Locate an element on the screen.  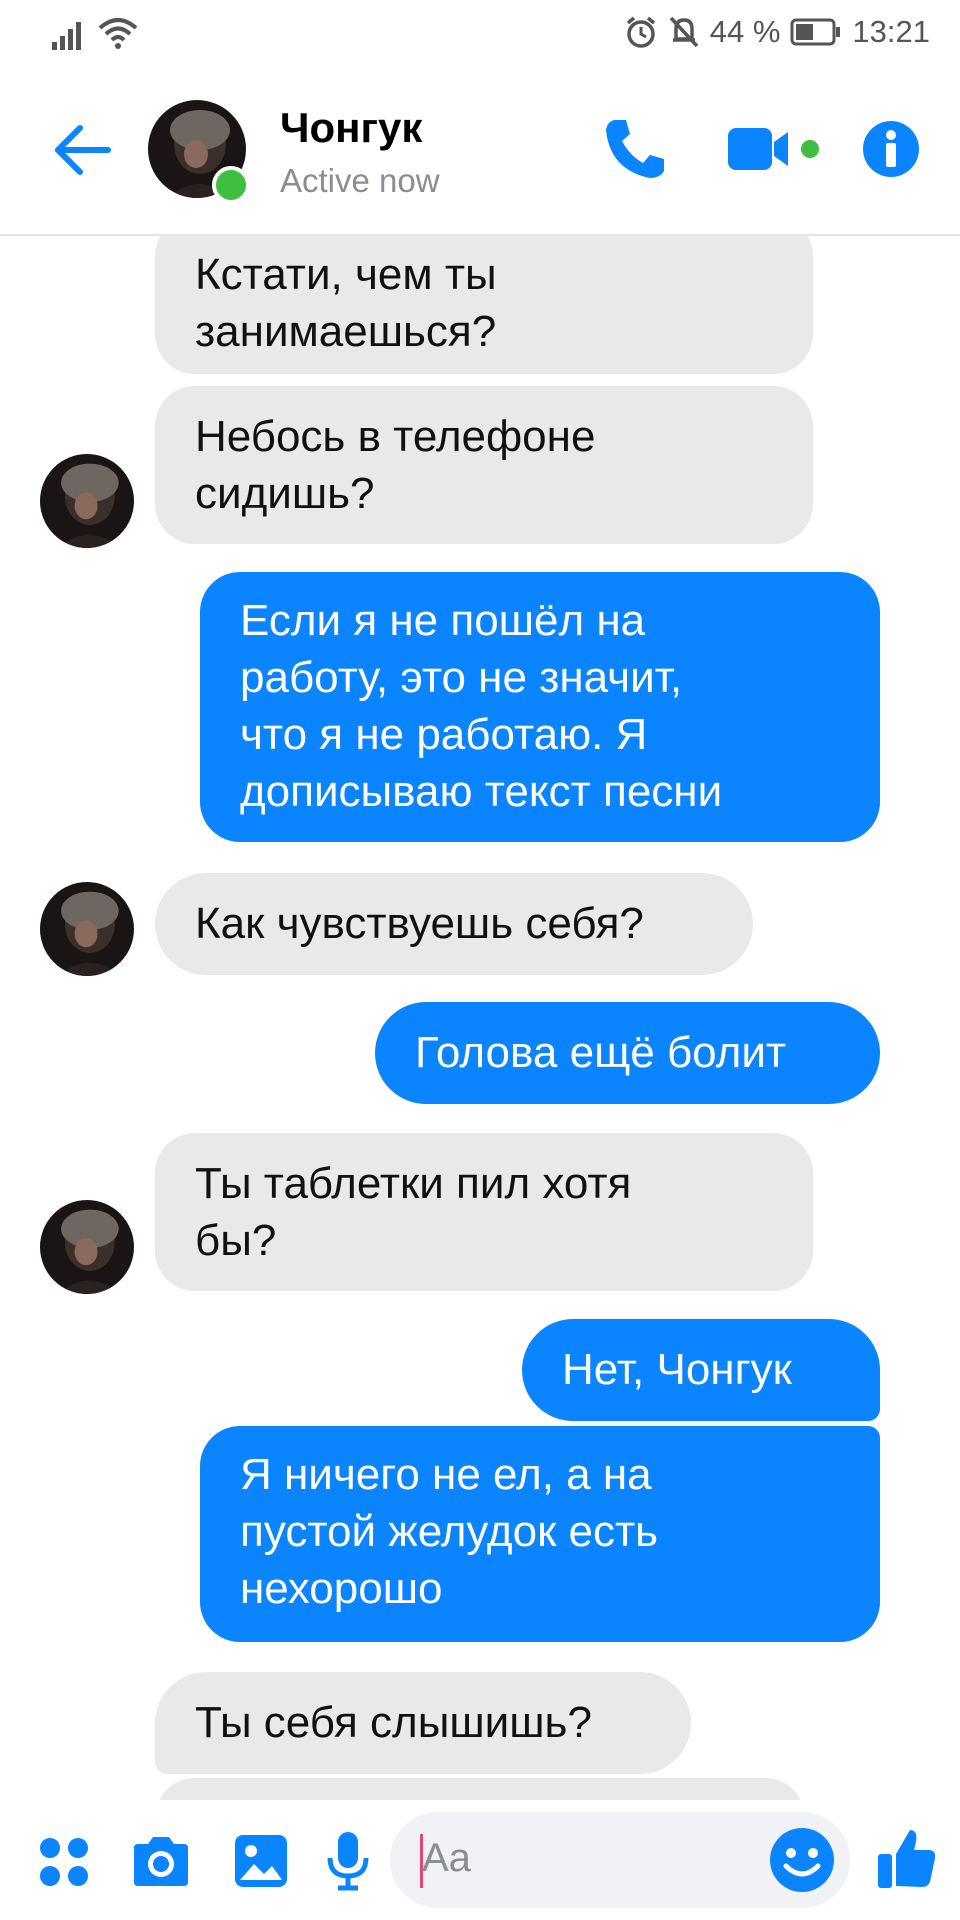
online-status-dot is located at coordinates (231, 185).